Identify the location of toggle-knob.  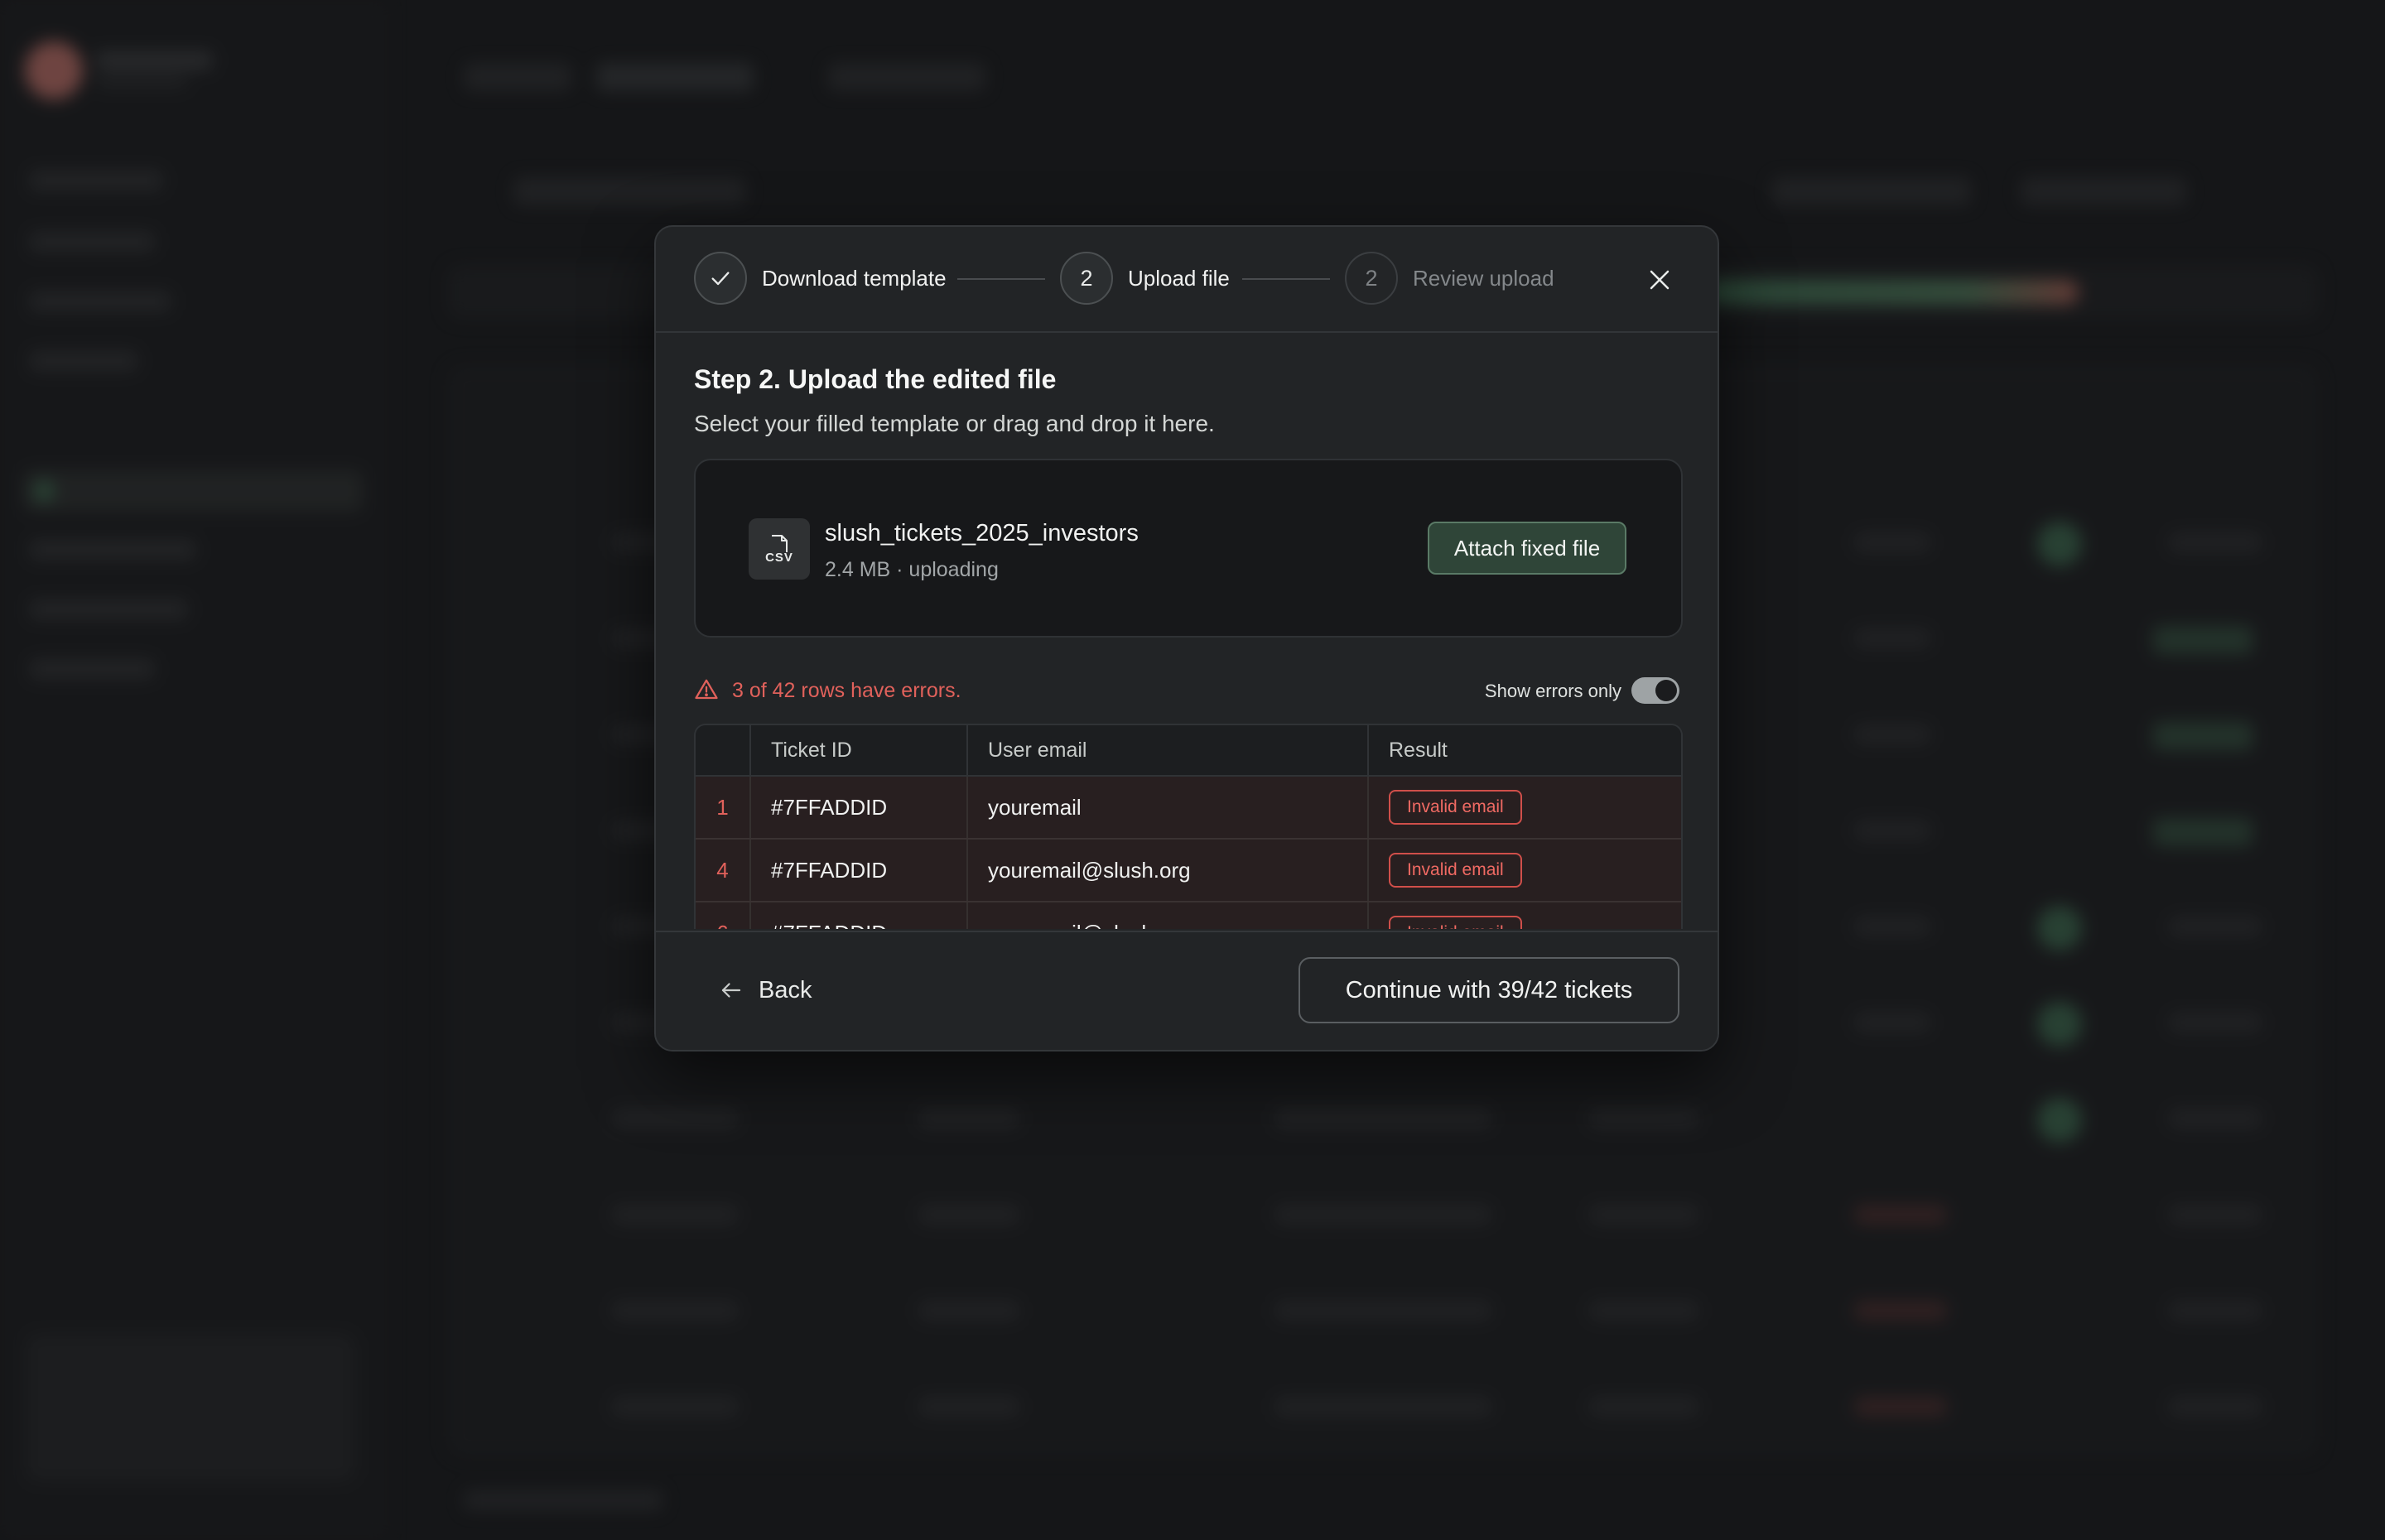
(1666, 691).